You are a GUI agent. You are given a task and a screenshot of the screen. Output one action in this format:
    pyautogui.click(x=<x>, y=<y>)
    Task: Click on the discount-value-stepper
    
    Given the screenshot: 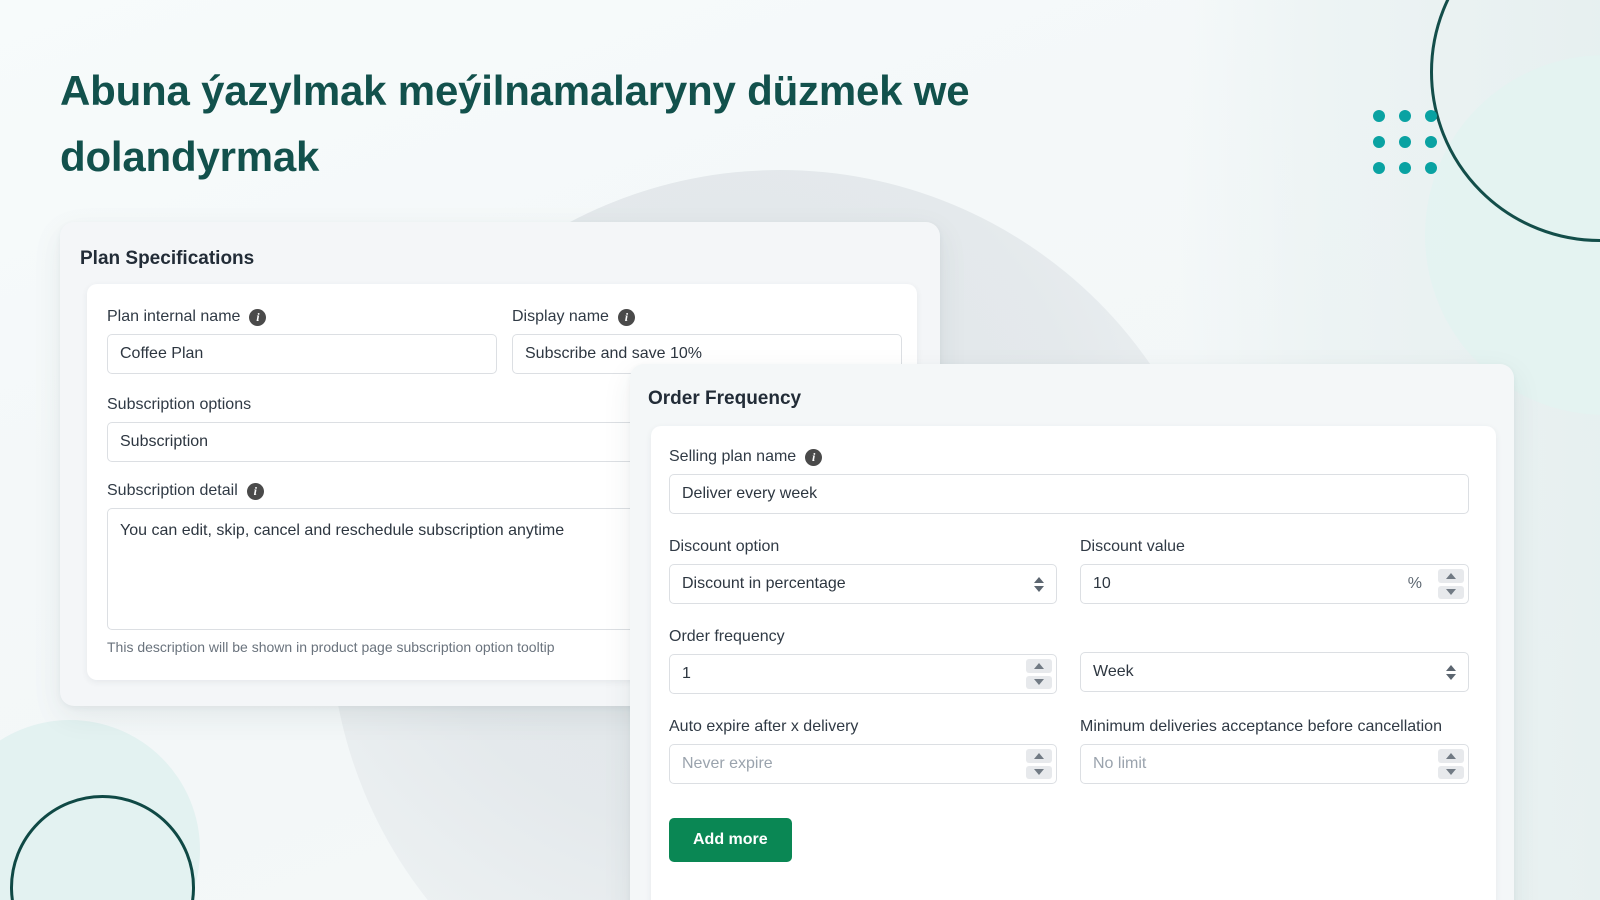 What is the action you would take?
    pyautogui.click(x=1451, y=584)
    